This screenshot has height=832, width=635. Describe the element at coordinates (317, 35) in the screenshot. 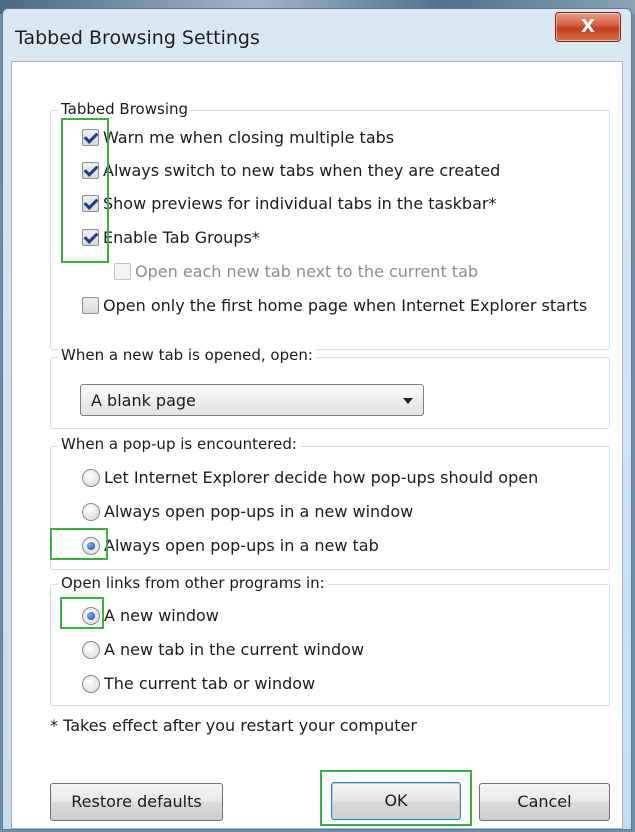

I see `title-bar: Tabbed Browsing Settings X` at that location.